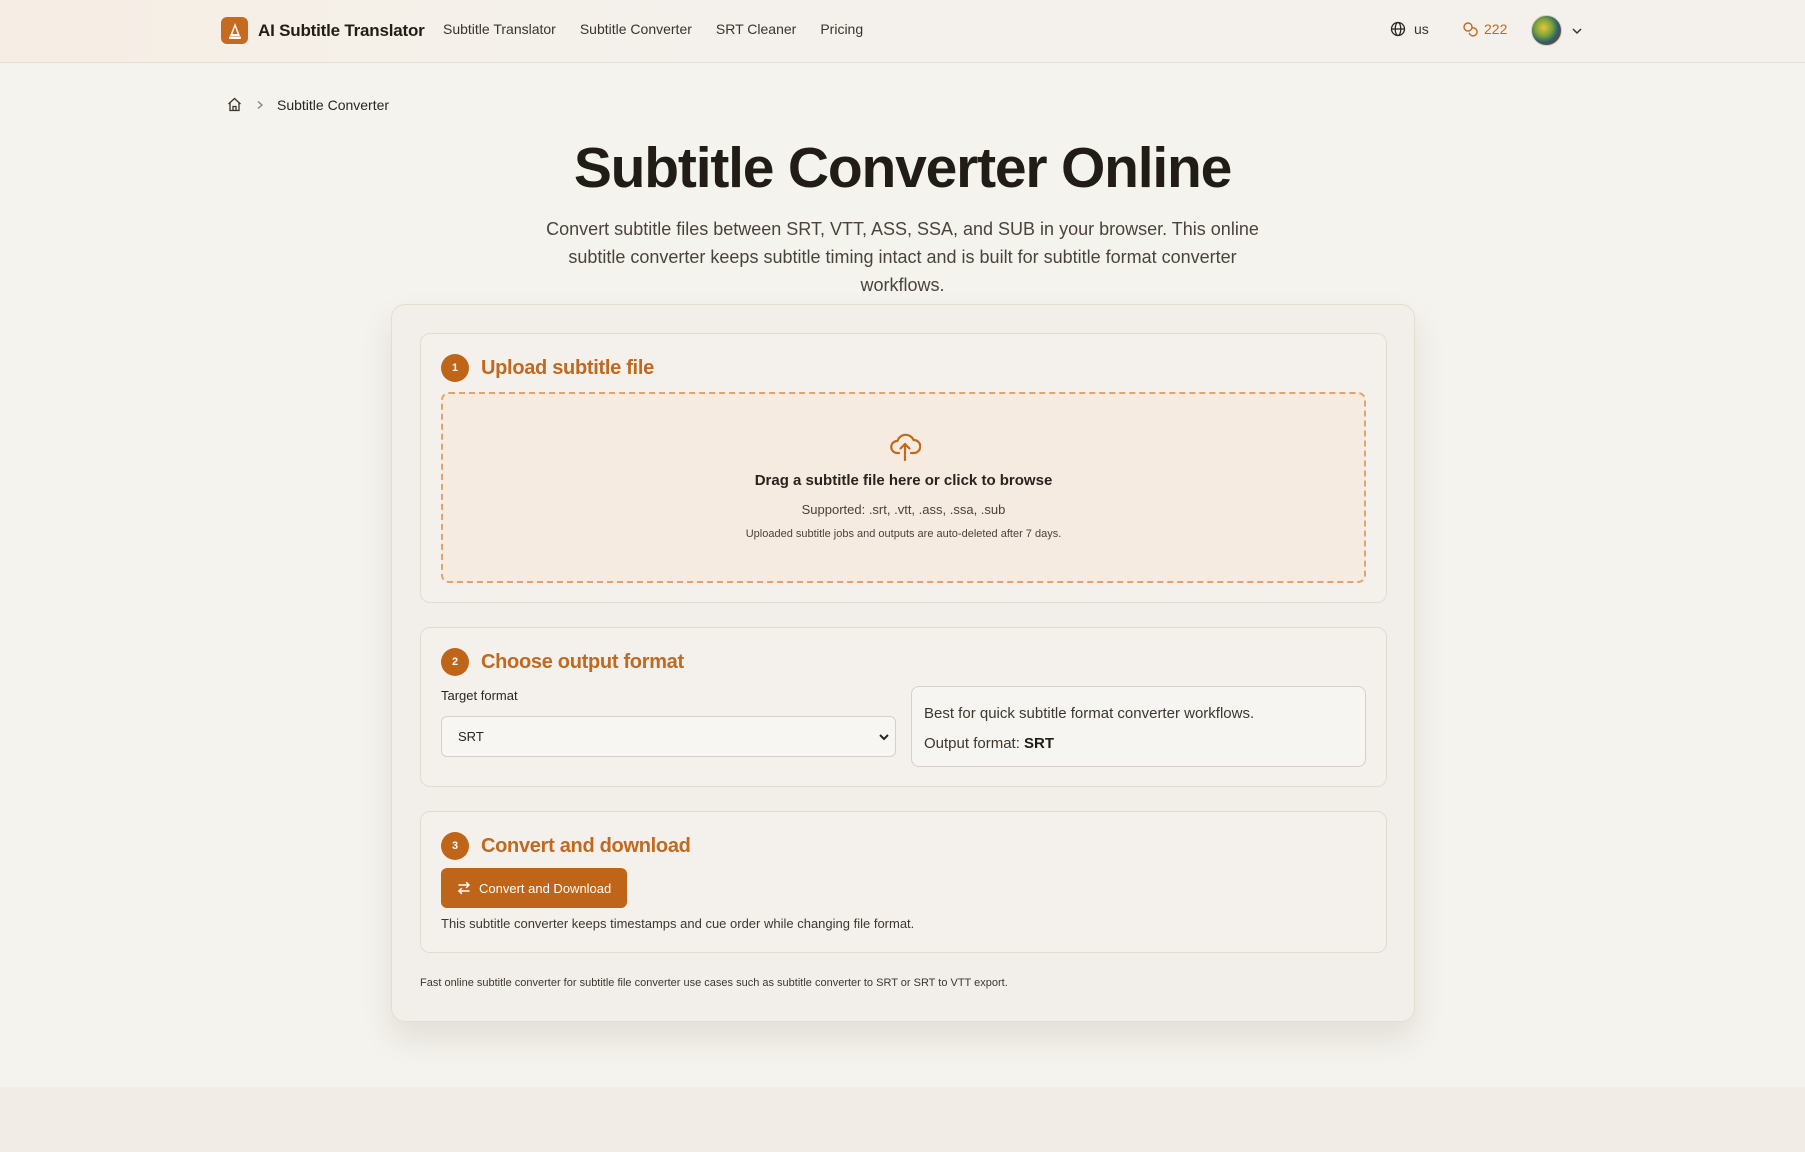 This screenshot has width=1805, height=1152. What do you see at coordinates (471, 736) in the screenshot?
I see `selected-format: SRT` at bounding box center [471, 736].